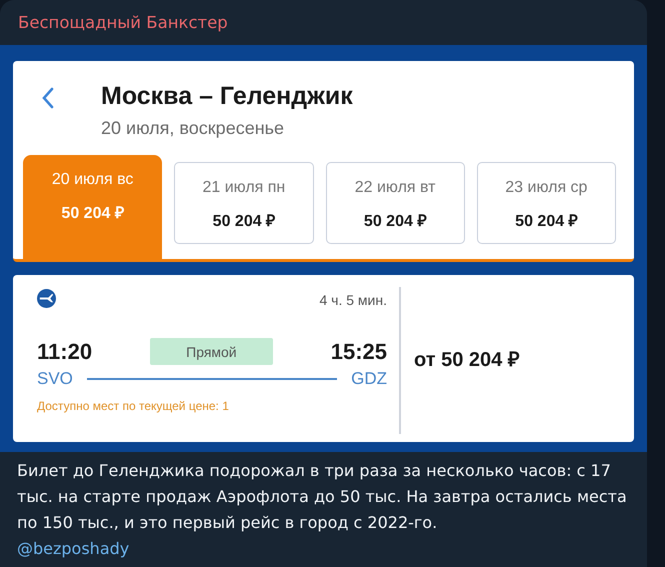 The height and width of the screenshot is (567, 665). Describe the element at coordinates (369, 379) in the screenshot. I see `airport-code: GDZ` at that location.